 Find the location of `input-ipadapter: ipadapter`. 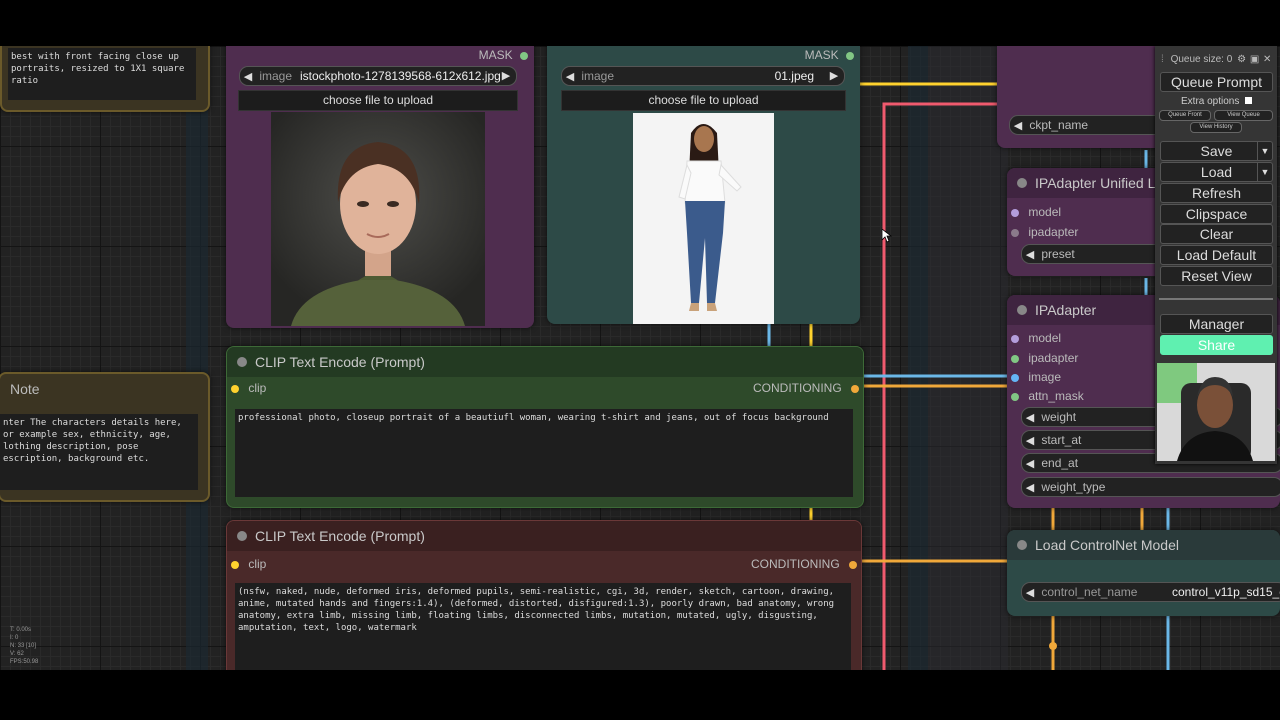

input-ipadapter: ipadapter is located at coordinates (1044, 232).